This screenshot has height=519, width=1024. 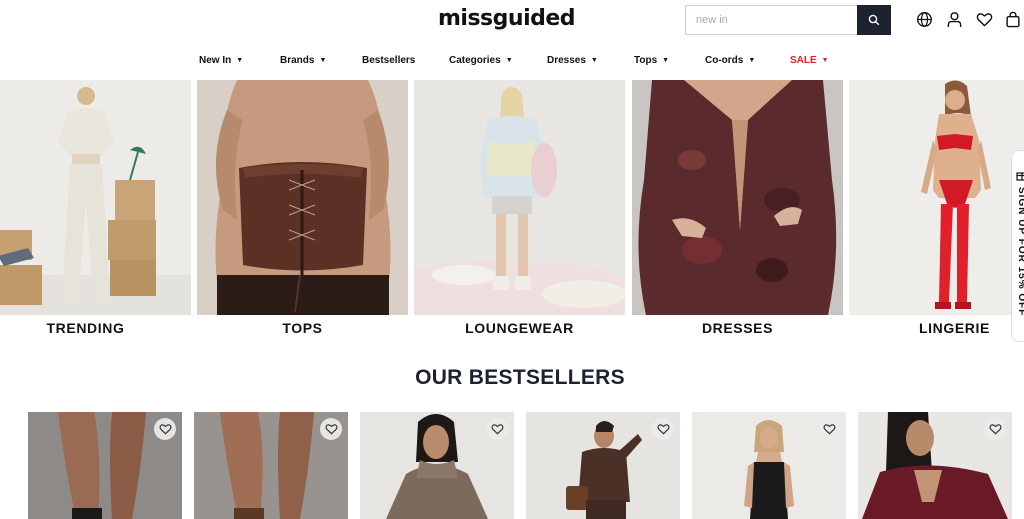 I want to click on search-icon, so click(x=874, y=20).